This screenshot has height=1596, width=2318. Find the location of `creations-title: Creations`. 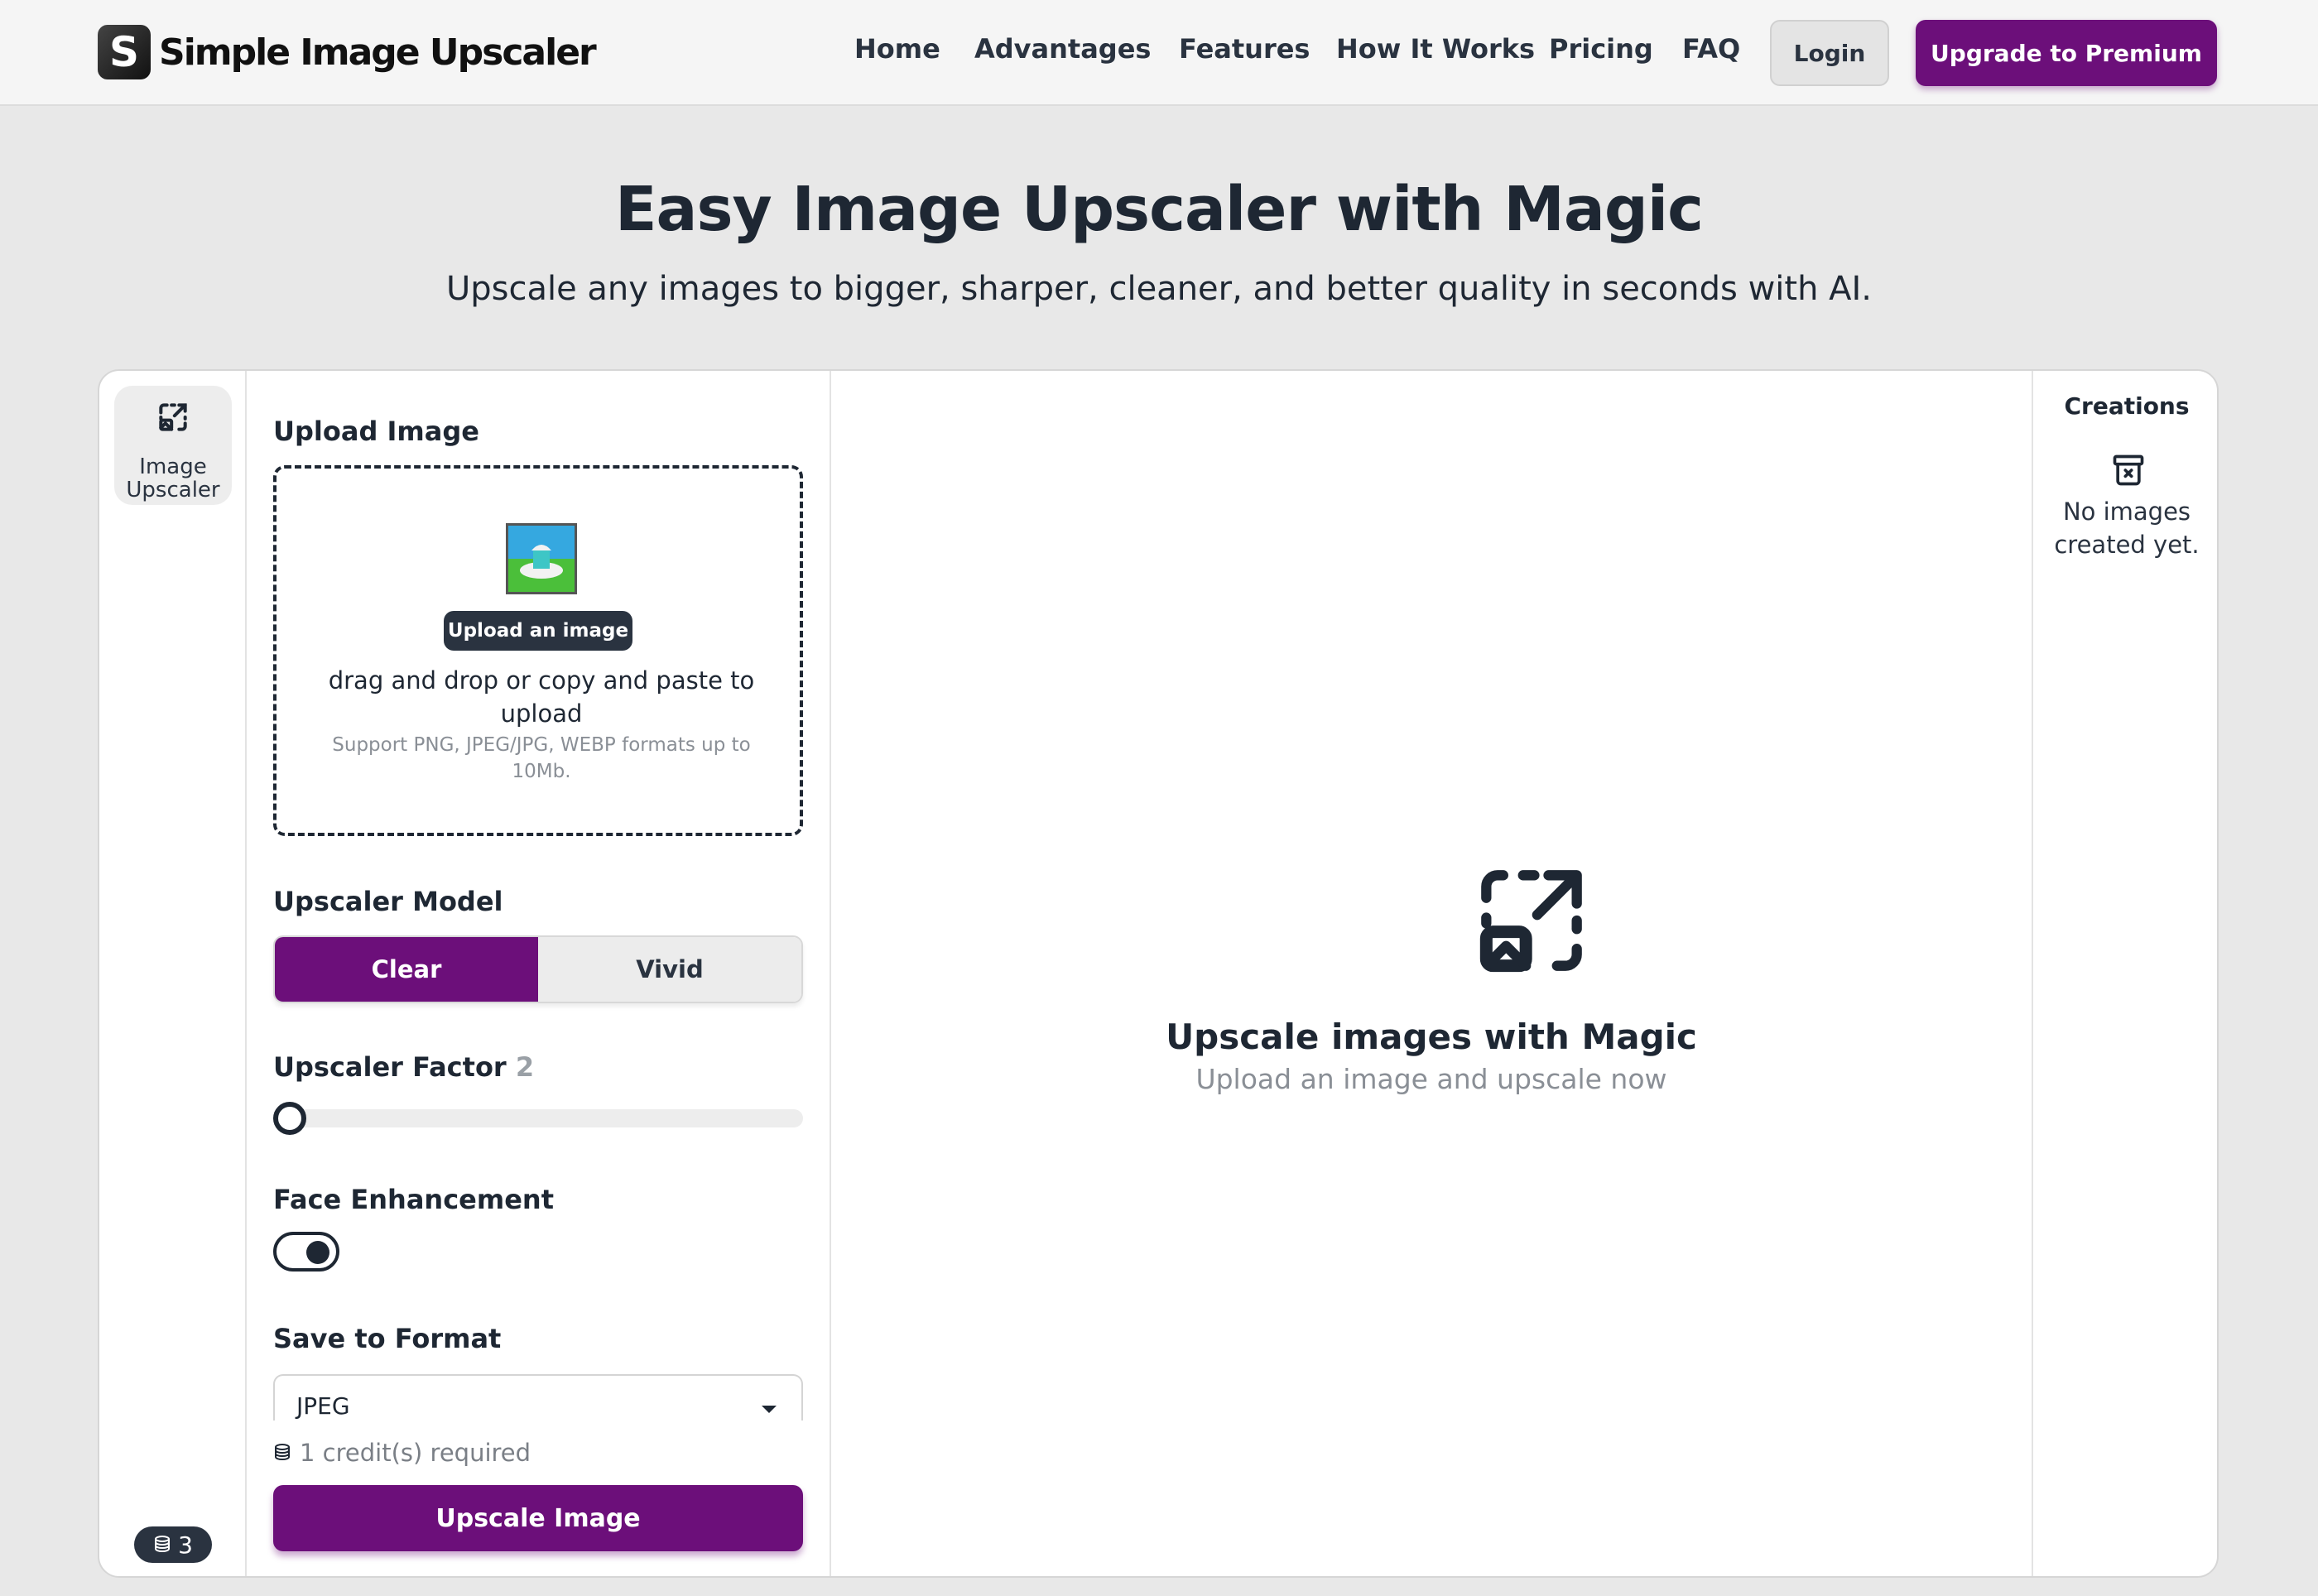

creations-title: Creations is located at coordinates (2127, 406).